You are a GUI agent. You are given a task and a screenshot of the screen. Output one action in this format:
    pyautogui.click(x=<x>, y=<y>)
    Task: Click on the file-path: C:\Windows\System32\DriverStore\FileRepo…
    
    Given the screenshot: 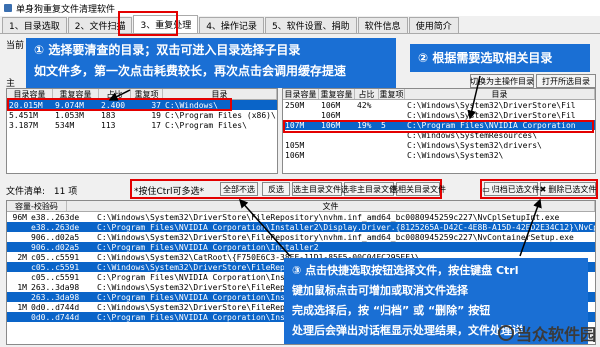 What is the action you would take?
    pyautogui.click(x=335, y=237)
    